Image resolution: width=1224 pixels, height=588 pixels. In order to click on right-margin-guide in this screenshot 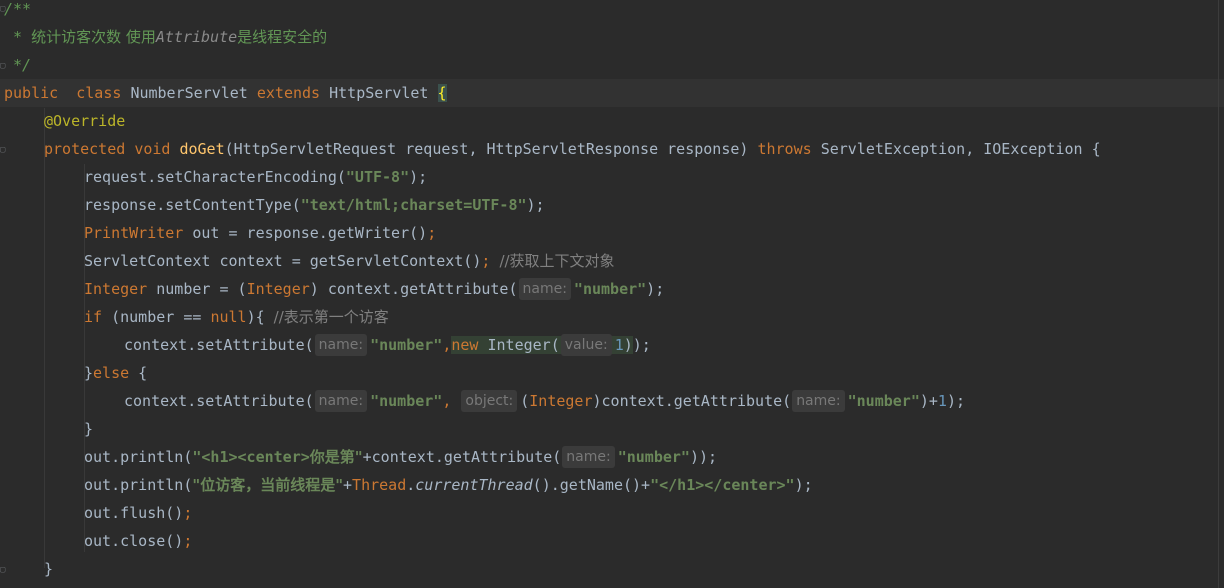, I will do `click(1218, 294)`.